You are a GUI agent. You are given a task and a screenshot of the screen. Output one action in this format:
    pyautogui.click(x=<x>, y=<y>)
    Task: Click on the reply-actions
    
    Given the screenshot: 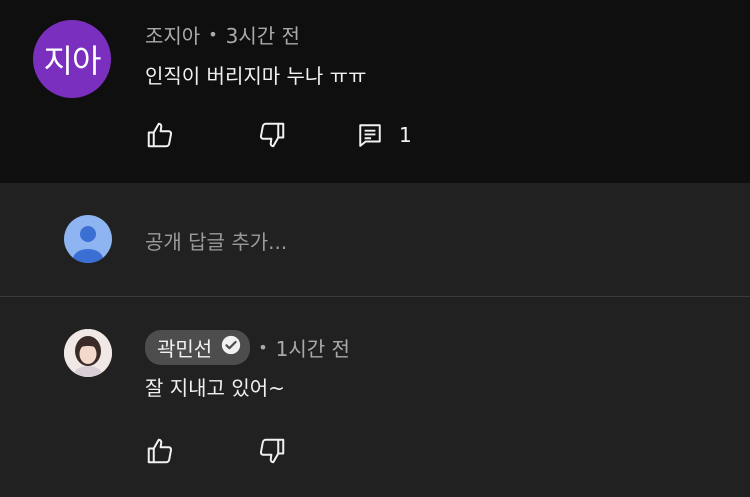 What is the action you would take?
    pyautogui.click(x=216, y=451)
    